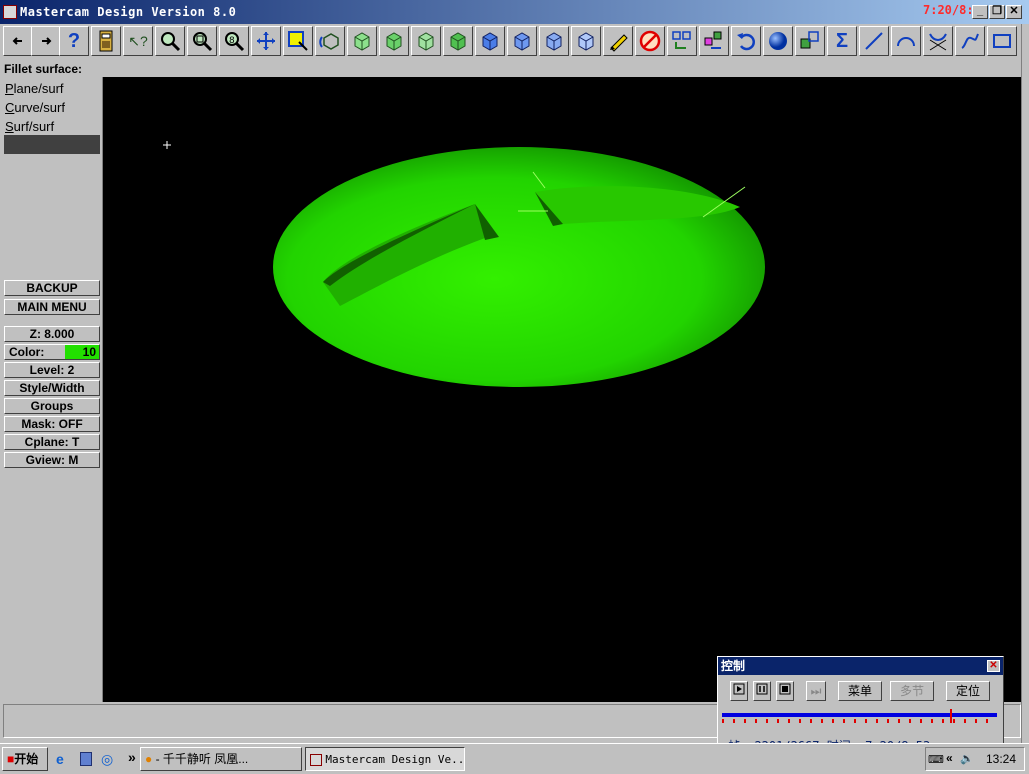 This screenshot has height=774, width=1029. What do you see at coordinates (34, 88) in the screenshot?
I see `menu-item-plane-surf: Plane/surf` at bounding box center [34, 88].